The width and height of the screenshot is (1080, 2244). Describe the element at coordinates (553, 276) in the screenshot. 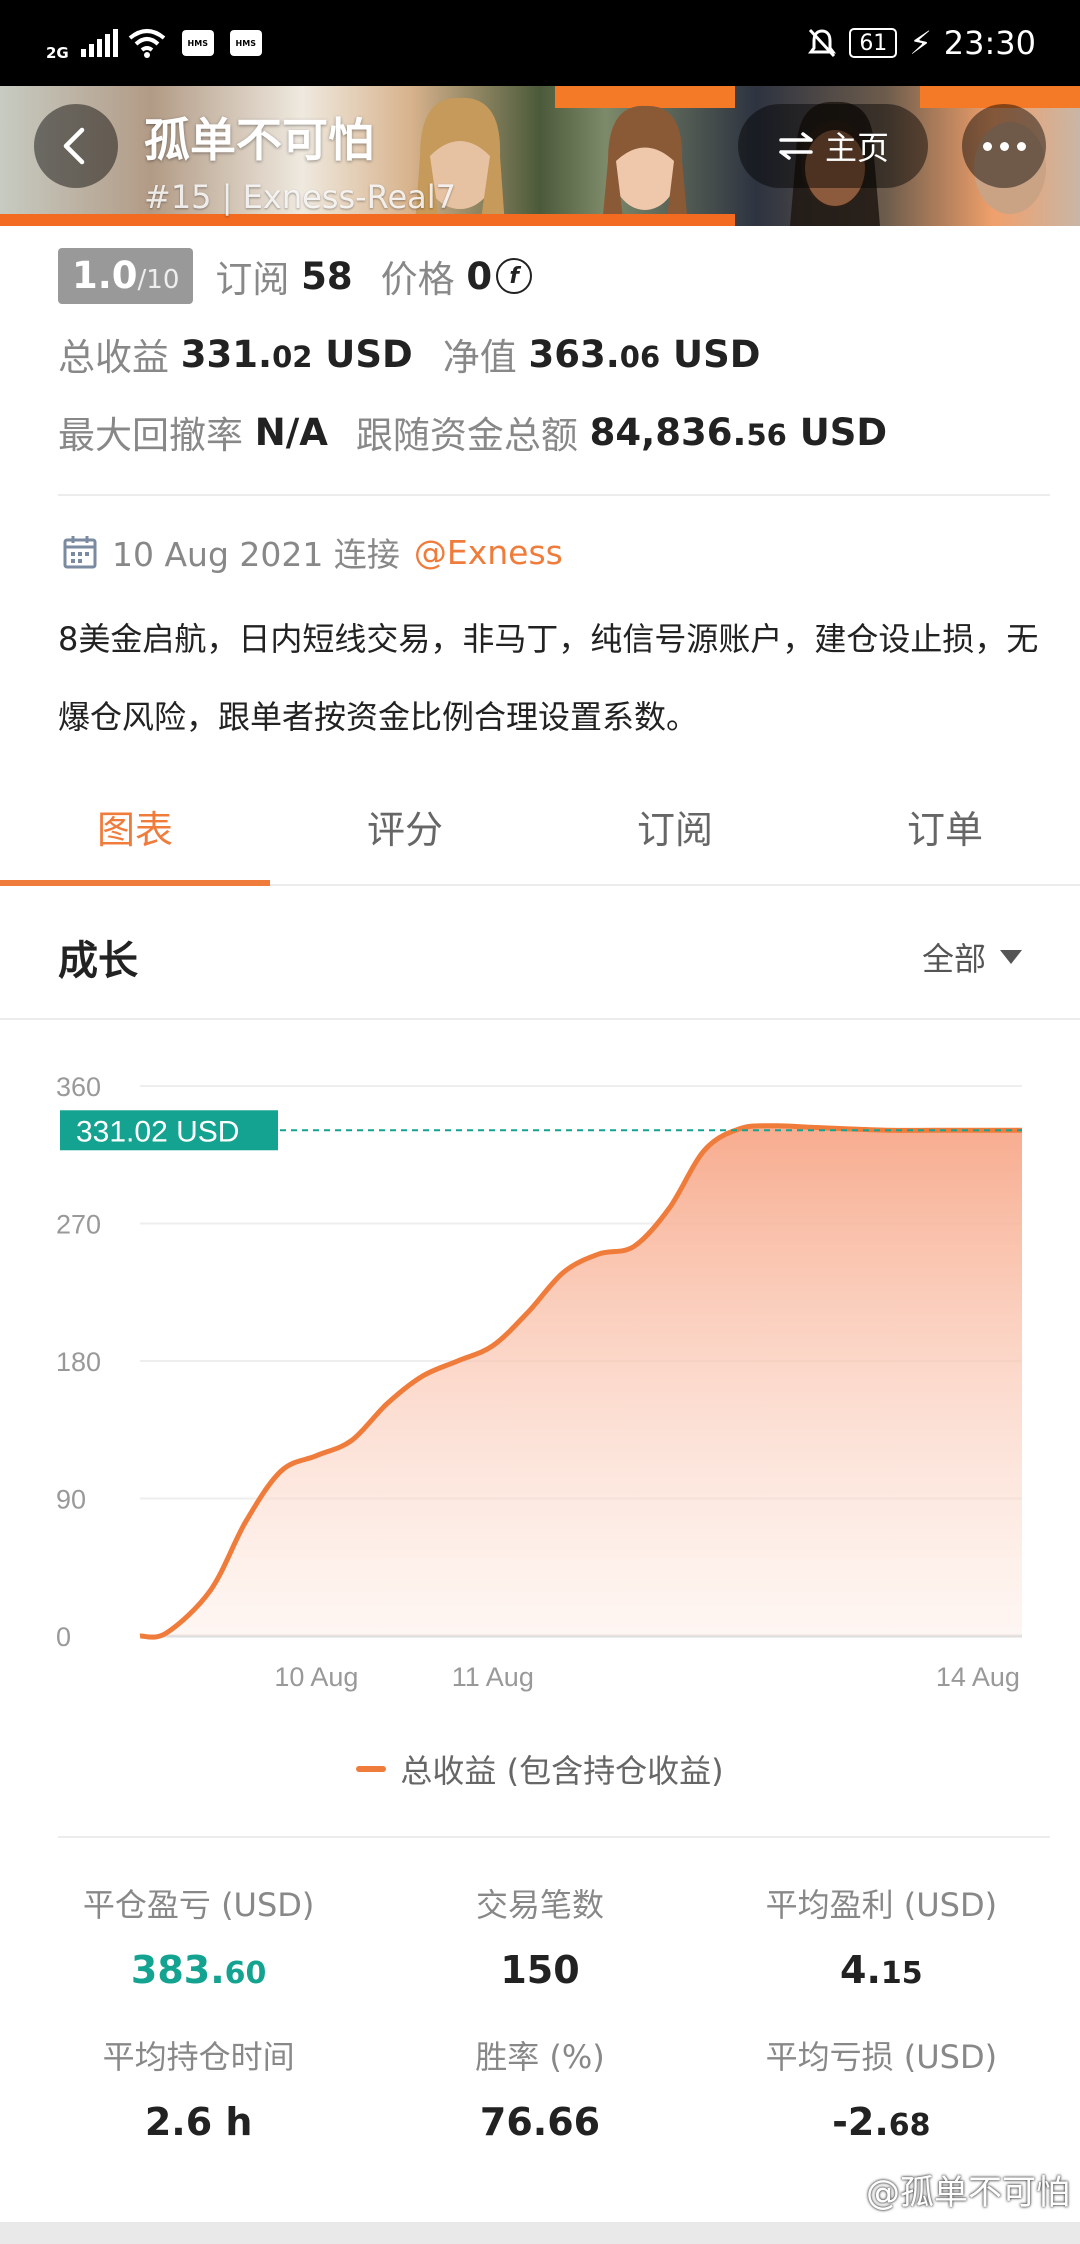

I see `rating-row: 1.0/10 订阅 58 价格 0 f` at that location.